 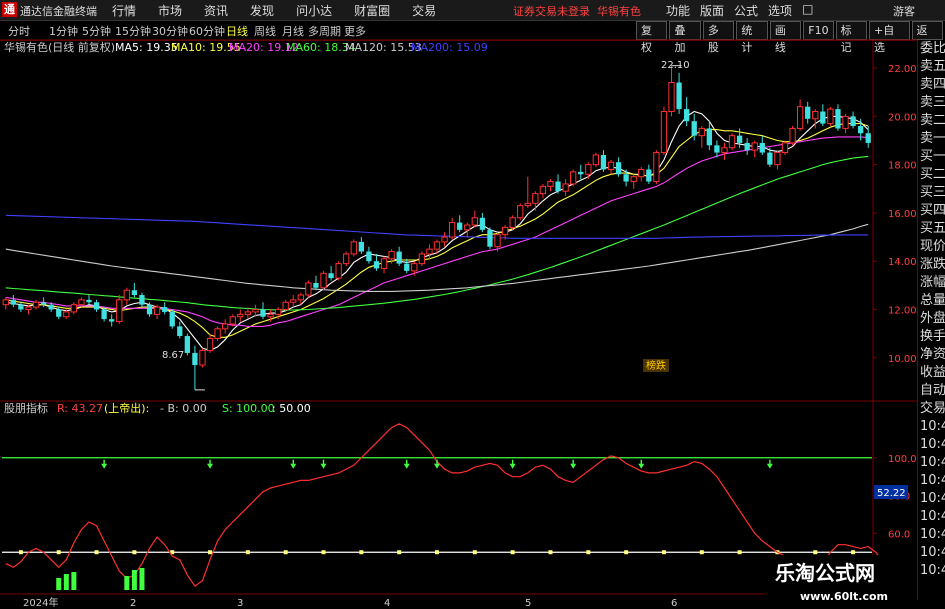 What do you see at coordinates (528, 603) in the screenshot?
I see `xaxis-month-label: 5` at bounding box center [528, 603].